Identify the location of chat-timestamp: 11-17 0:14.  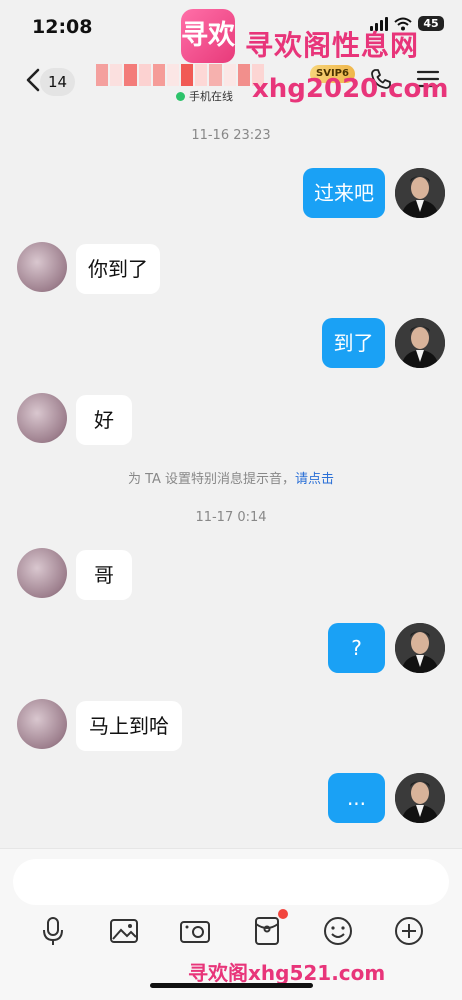
(231, 517).